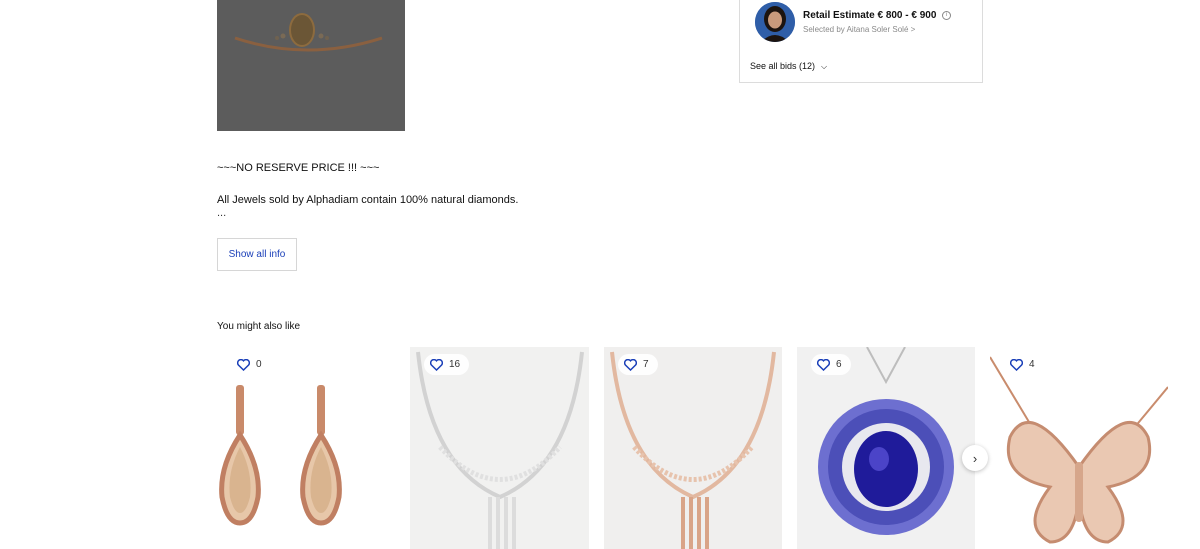  Describe the element at coordinates (824, 66) in the screenshot. I see `chevron-down-icon: ⌵` at that location.